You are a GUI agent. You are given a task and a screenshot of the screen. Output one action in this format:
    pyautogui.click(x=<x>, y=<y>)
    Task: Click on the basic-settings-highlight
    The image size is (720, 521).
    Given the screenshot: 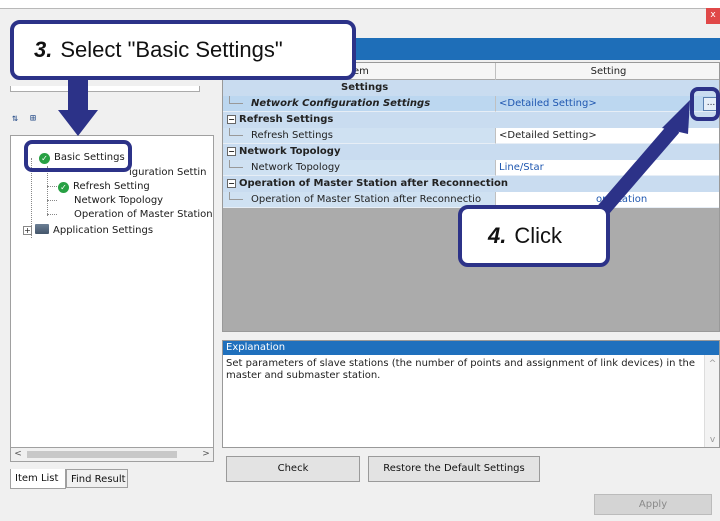 What is the action you would take?
    pyautogui.click(x=78, y=156)
    